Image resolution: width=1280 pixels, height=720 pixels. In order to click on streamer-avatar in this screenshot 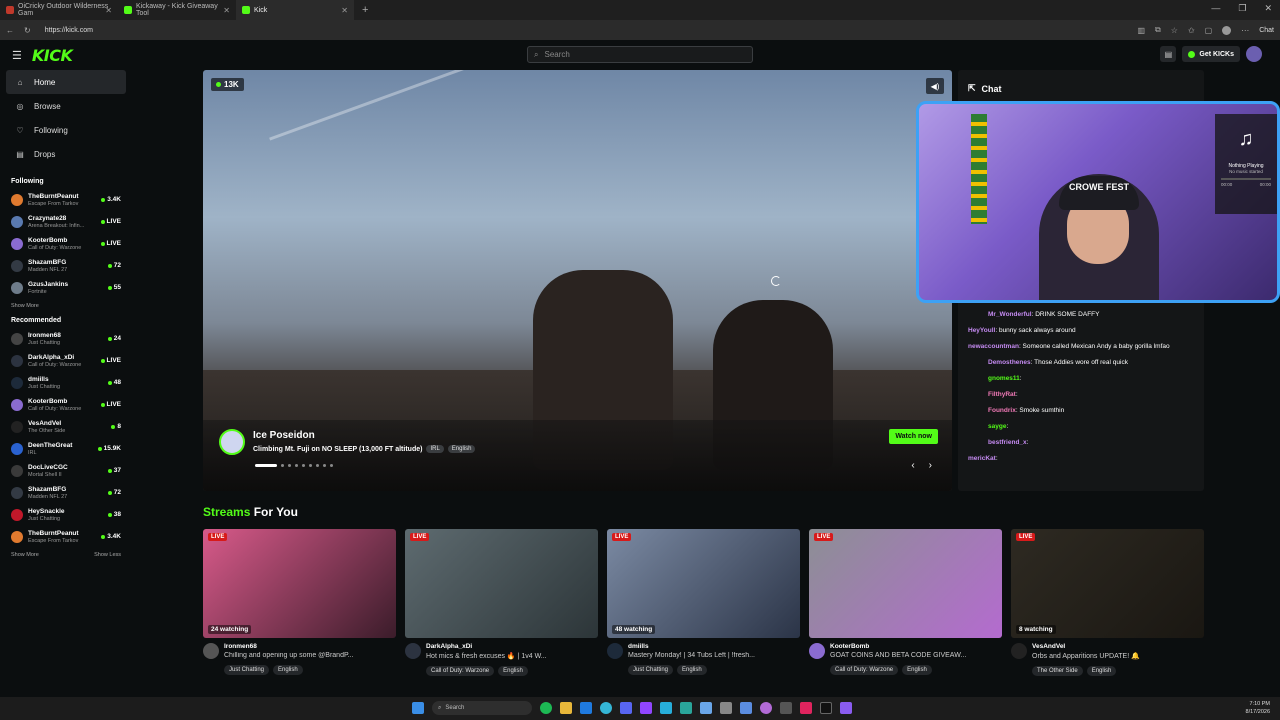, I will do `click(232, 442)`.